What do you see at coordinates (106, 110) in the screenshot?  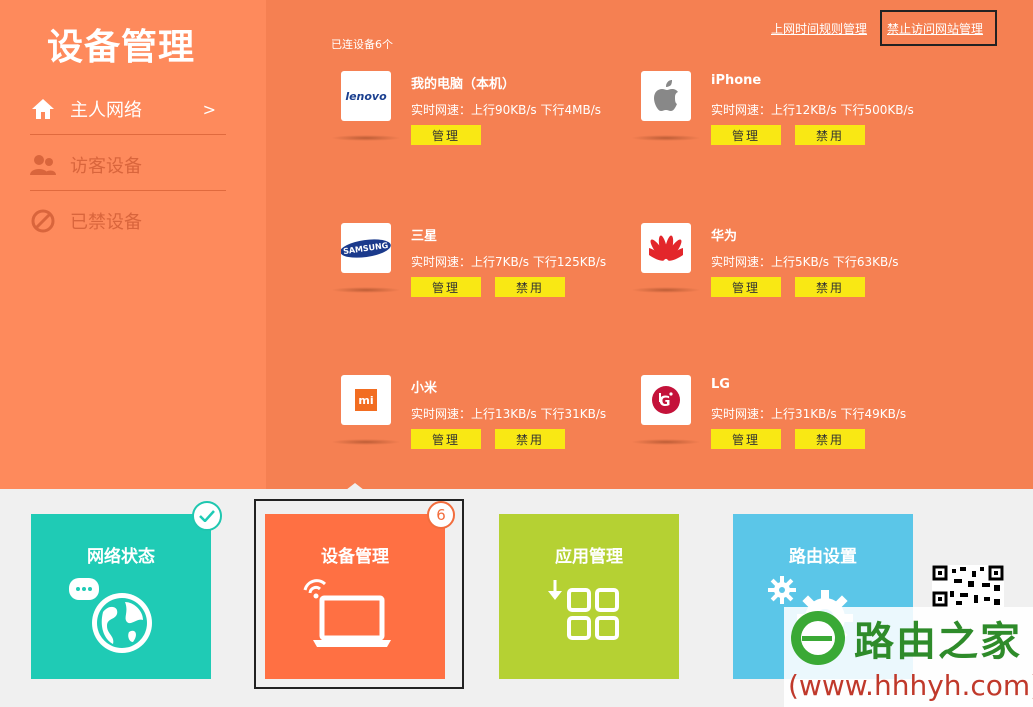 I see `sidebar-item-label: 主人网络` at bounding box center [106, 110].